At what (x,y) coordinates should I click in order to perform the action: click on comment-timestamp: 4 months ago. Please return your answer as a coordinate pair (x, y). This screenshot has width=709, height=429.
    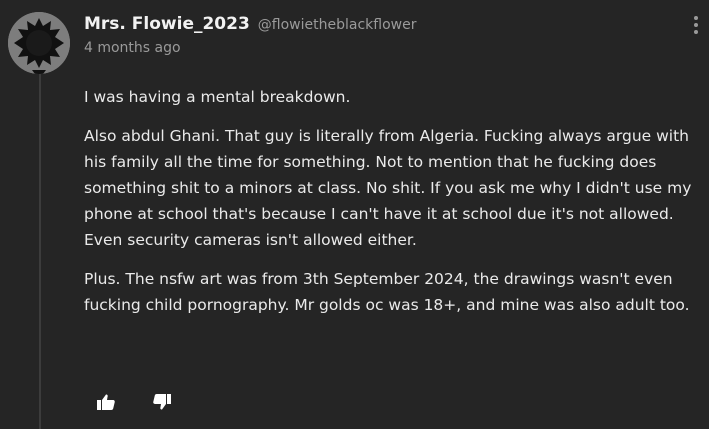
    Looking at the image, I should click on (376, 48).